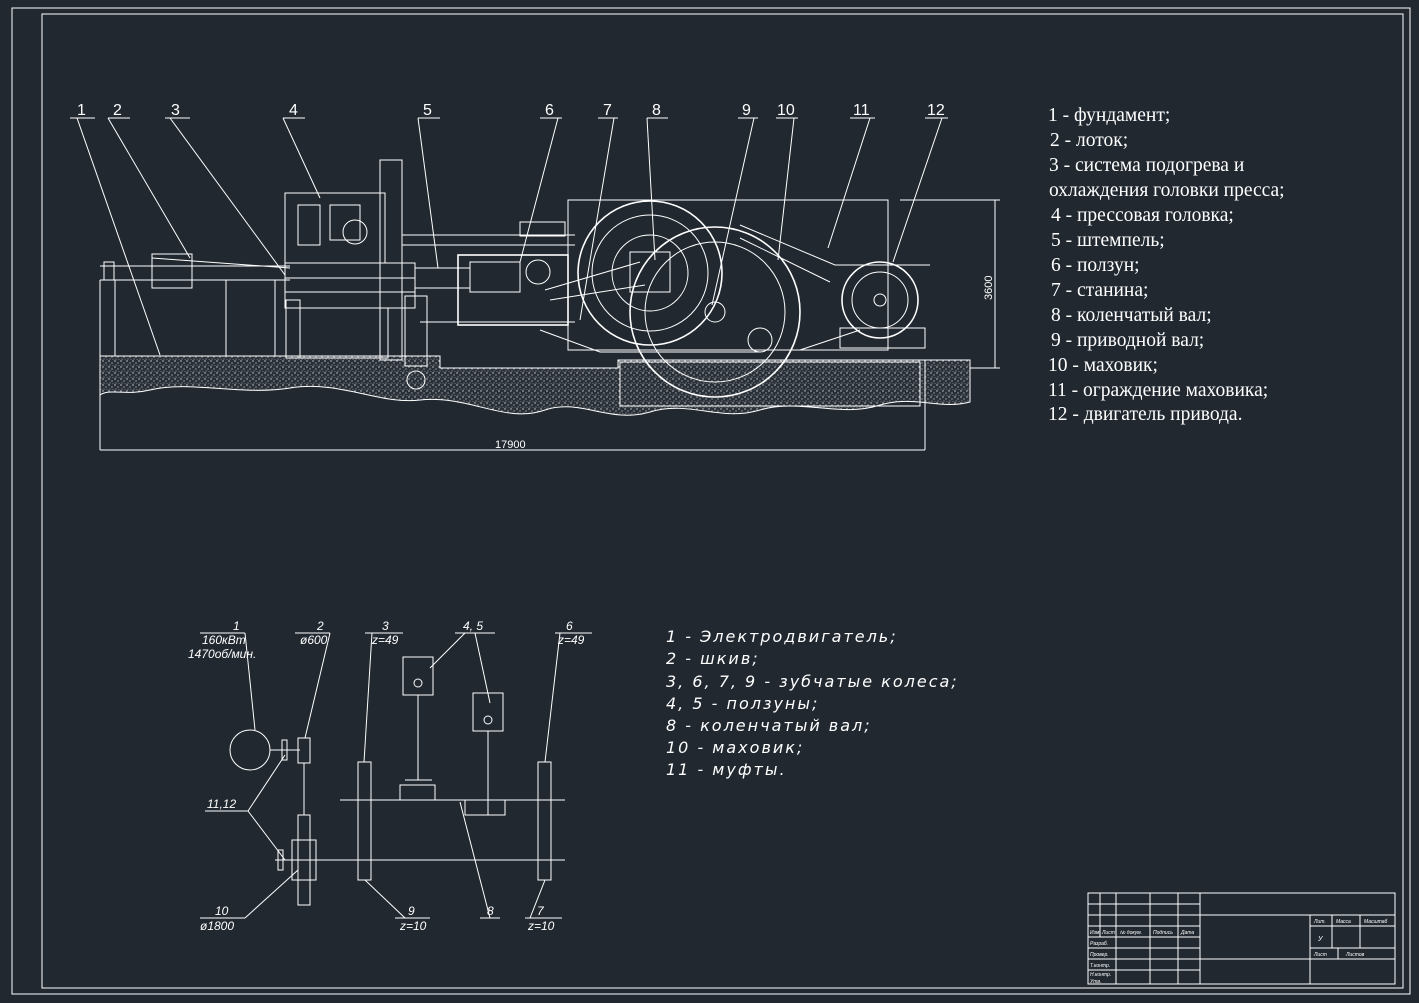 The image size is (1419, 1003). What do you see at coordinates (1146, 165) in the screenshot?
I see `legend-item-3: 3 - система подогрева и` at bounding box center [1146, 165].